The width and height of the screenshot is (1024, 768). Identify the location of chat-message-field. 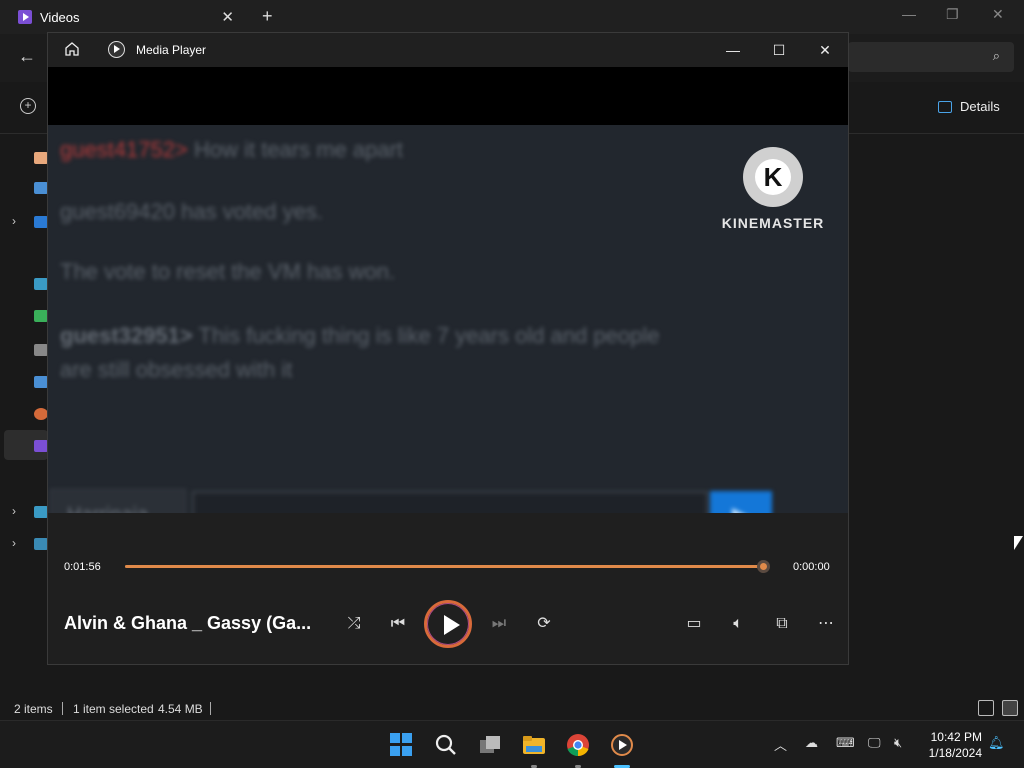
(450, 502).